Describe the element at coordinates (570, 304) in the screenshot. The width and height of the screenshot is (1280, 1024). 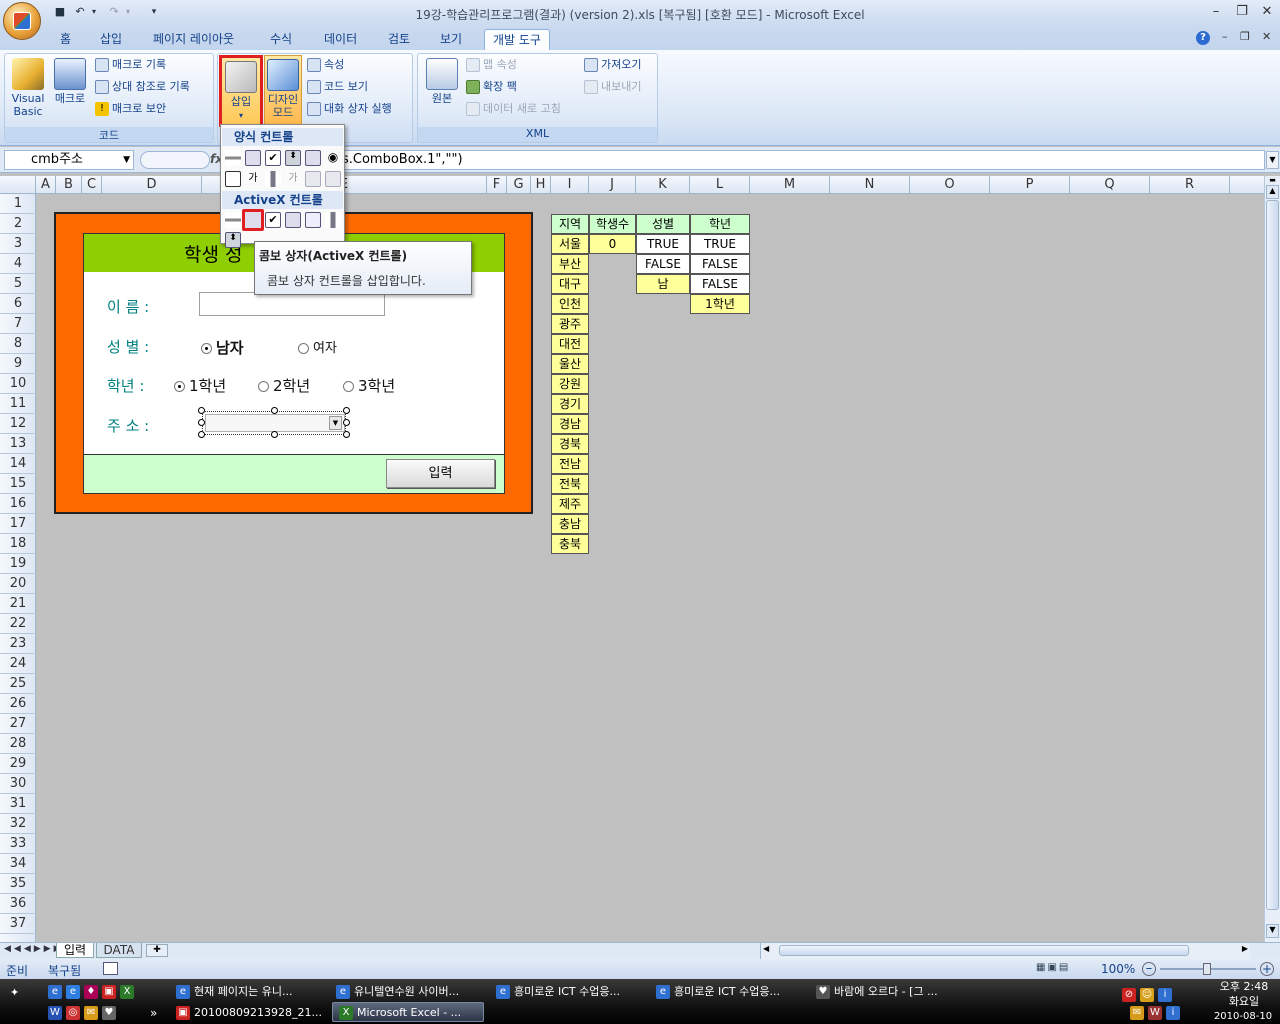
I see `region-cell: 인천` at that location.